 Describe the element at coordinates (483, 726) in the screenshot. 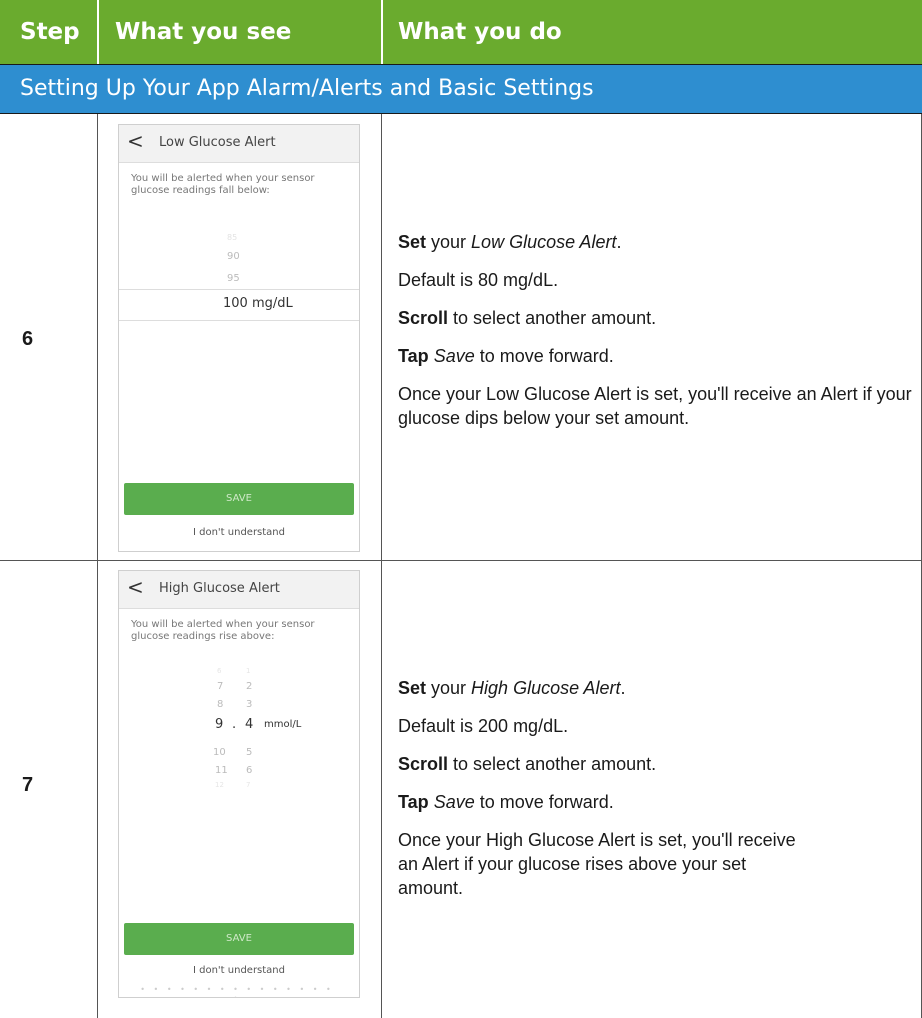

I see `instruction-line: Default is 200 mg/dL.` at that location.